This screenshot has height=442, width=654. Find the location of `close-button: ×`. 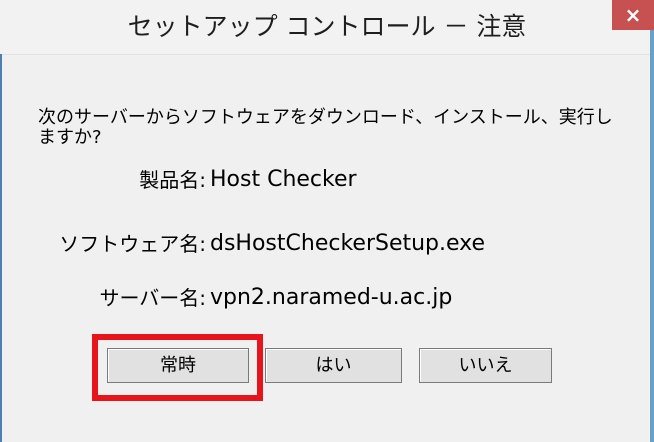

close-button: × is located at coordinates (633, 15).